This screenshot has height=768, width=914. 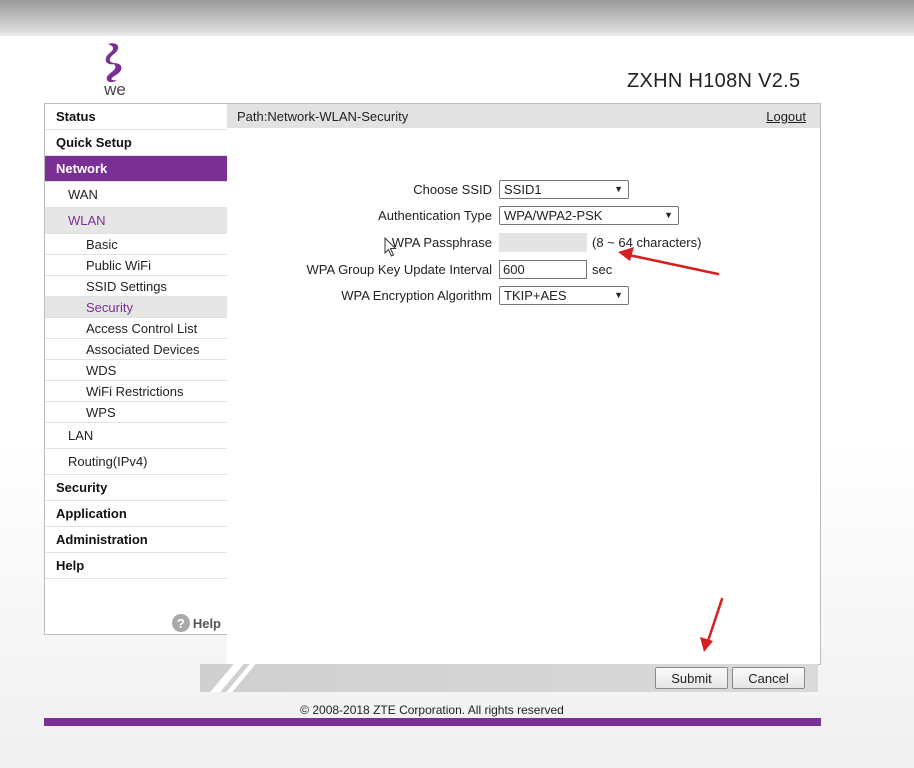 What do you see at coordinates (768, 678) in the screenshot?
I see `cancel-button: Cancel` at bounding box center [768, 678].